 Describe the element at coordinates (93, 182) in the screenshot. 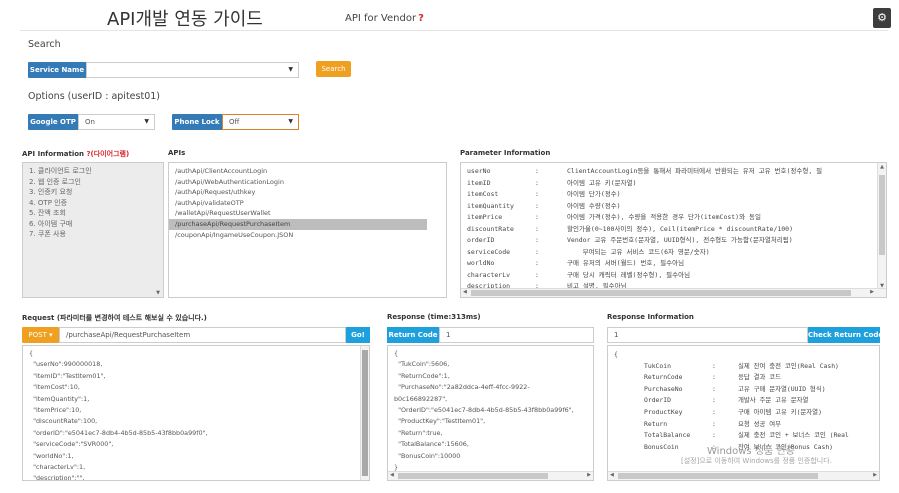

I see `list-item: 2. 웹 인증 로그인` at that location.